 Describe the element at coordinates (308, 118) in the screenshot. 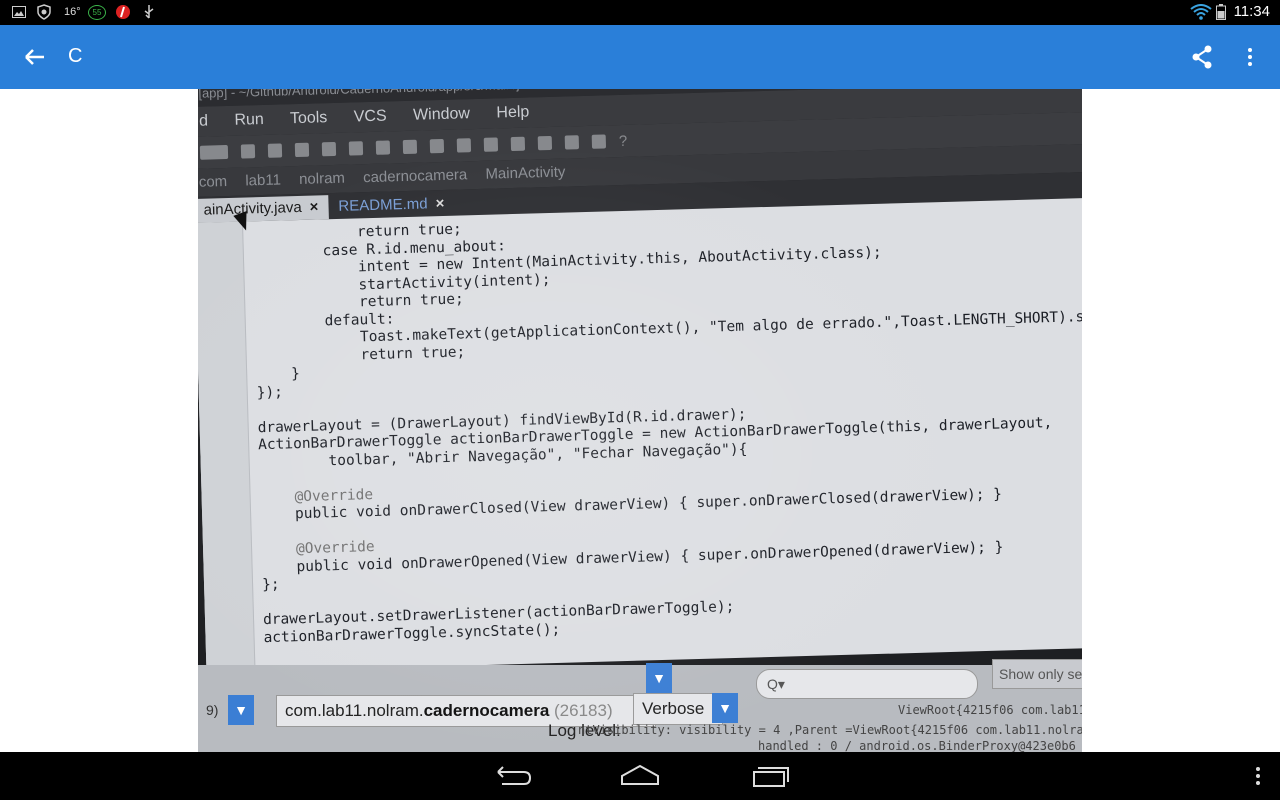

I see `menu-item-tools: Tools` at that location.